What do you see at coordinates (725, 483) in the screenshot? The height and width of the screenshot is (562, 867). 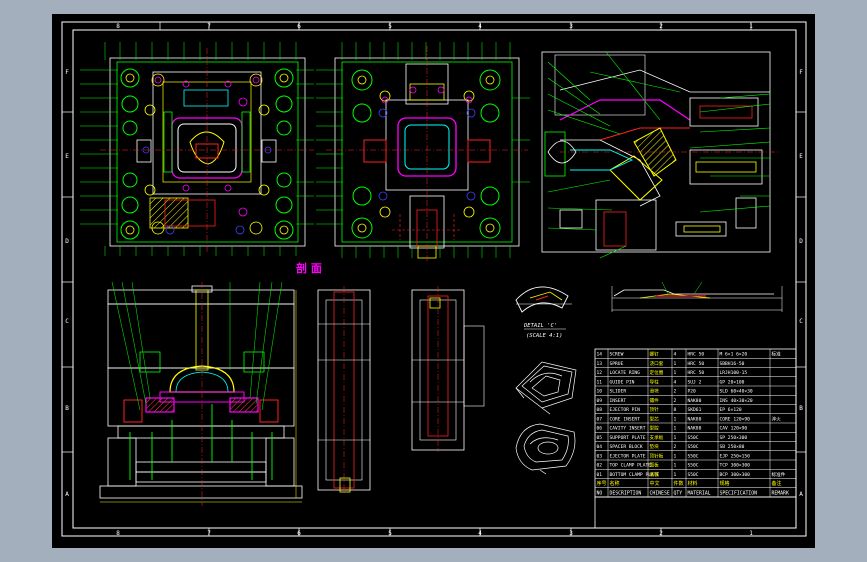 I see `bom-header-cn: 规格` at bounding box center [725, 483].